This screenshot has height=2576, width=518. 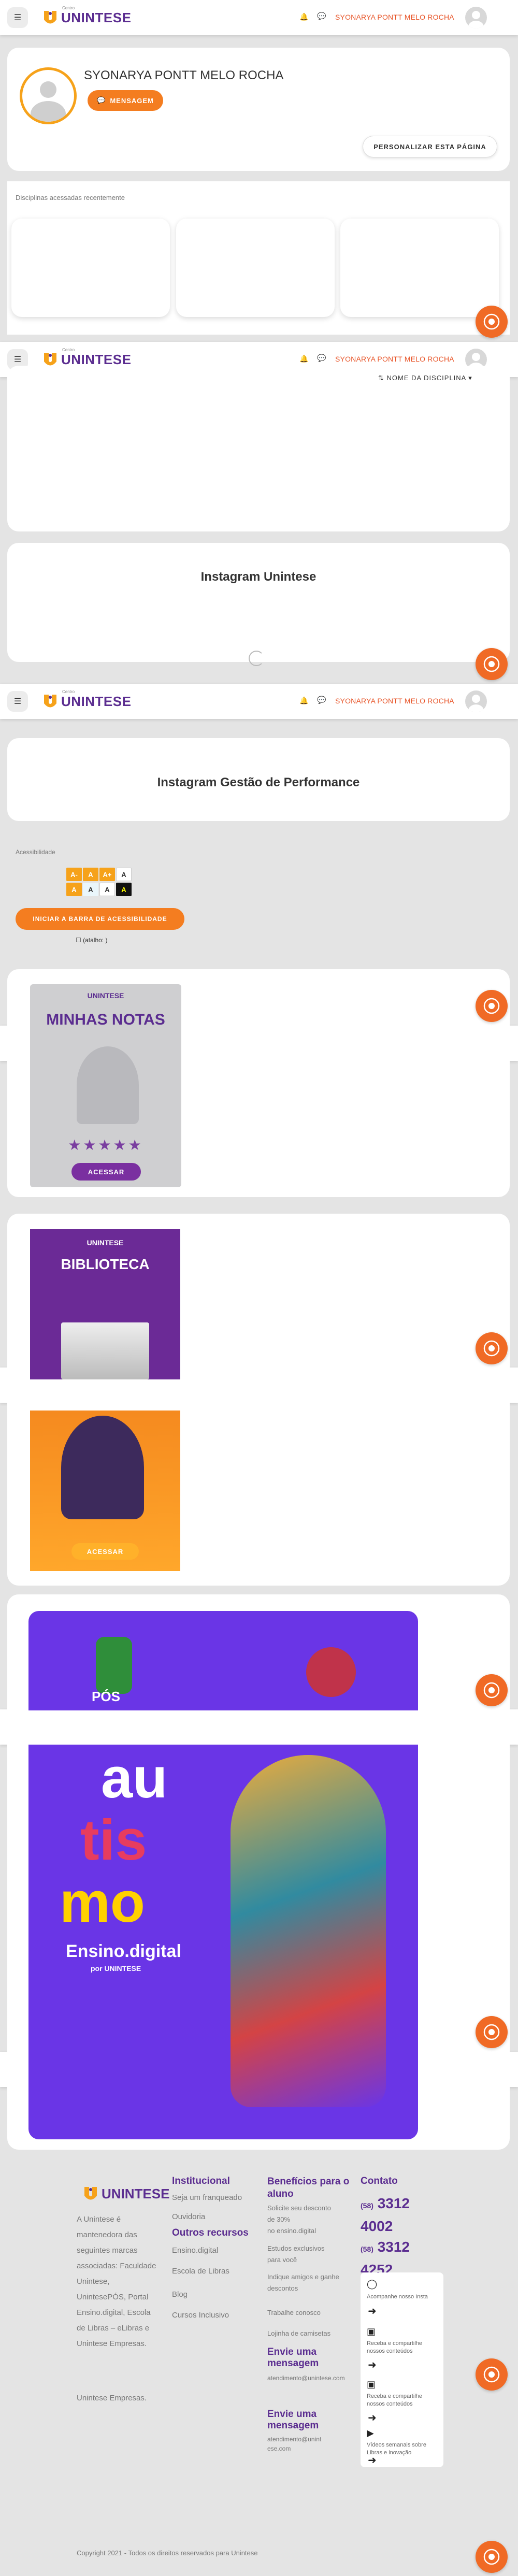 What do you see at coordinates (107, 889) in the screenshot?
I see `contrast-white-button: A` at bounding box center [107, 889].